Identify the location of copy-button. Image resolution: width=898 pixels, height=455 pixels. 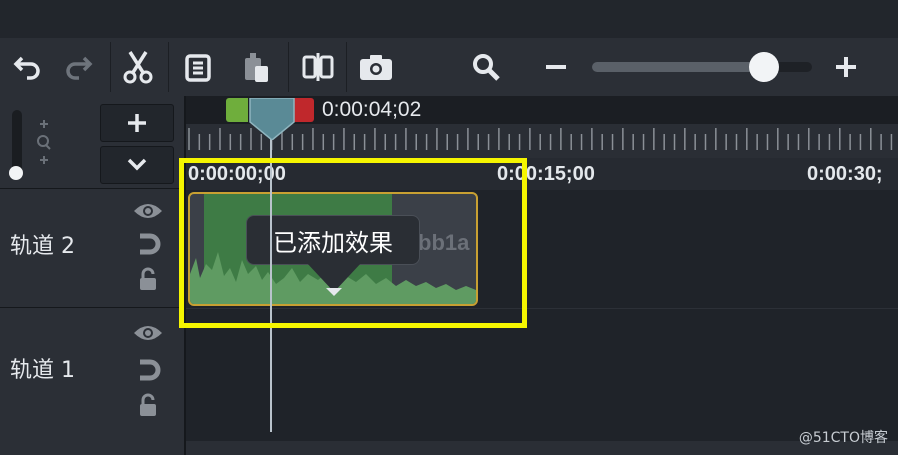
(198, 67).